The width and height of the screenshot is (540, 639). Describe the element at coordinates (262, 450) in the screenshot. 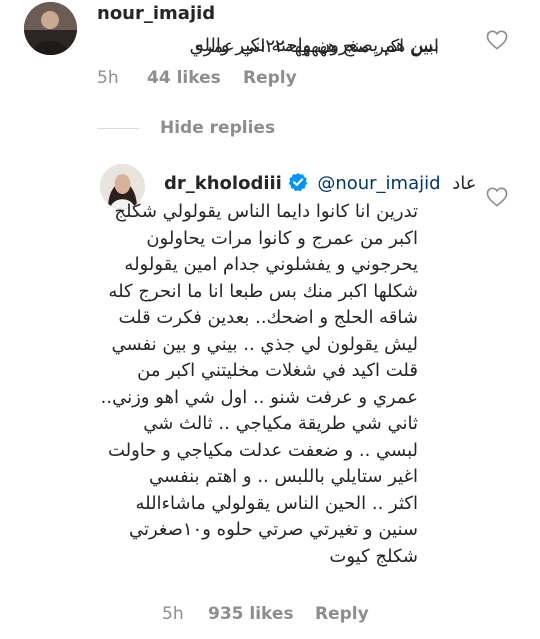

I see `comment-text-line: لبسي .. و ضعفت عدلت مكياجي و حاولت` at that location.